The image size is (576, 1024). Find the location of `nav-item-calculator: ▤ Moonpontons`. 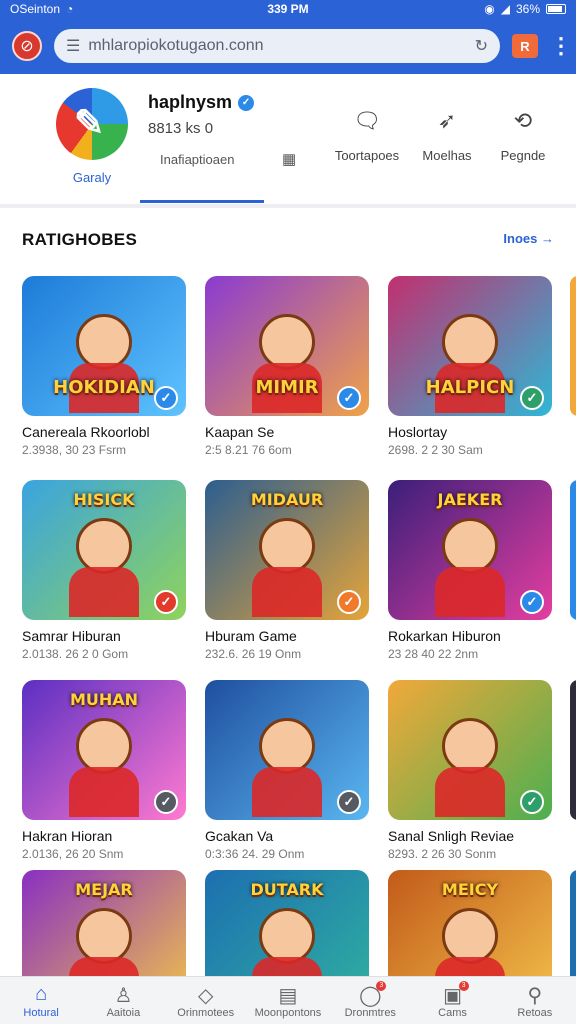

nav-item-calculator: ▤ Moonpontons is located at coordinates (288, 1000).